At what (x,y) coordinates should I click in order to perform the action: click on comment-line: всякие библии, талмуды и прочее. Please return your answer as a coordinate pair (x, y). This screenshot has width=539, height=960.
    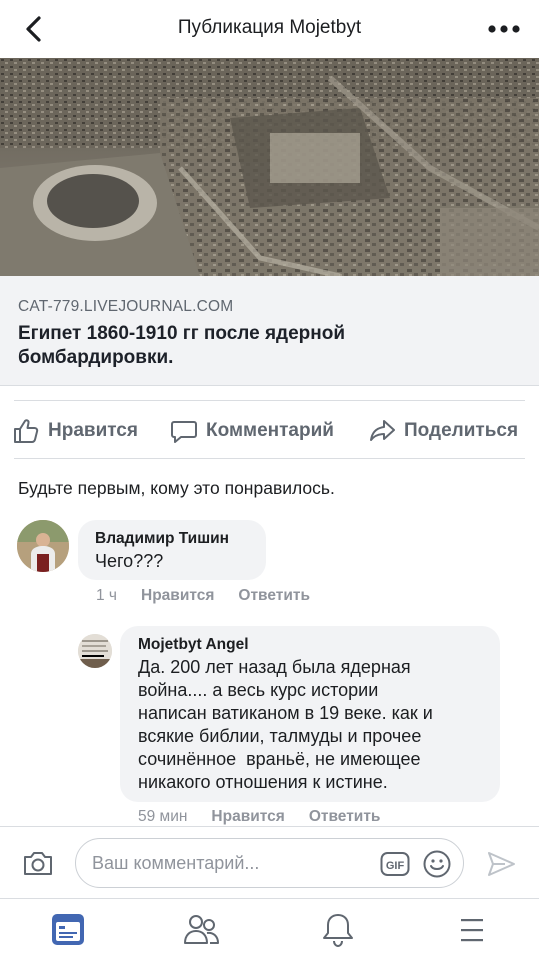
    Looking at the image, I should click on (280, 736).